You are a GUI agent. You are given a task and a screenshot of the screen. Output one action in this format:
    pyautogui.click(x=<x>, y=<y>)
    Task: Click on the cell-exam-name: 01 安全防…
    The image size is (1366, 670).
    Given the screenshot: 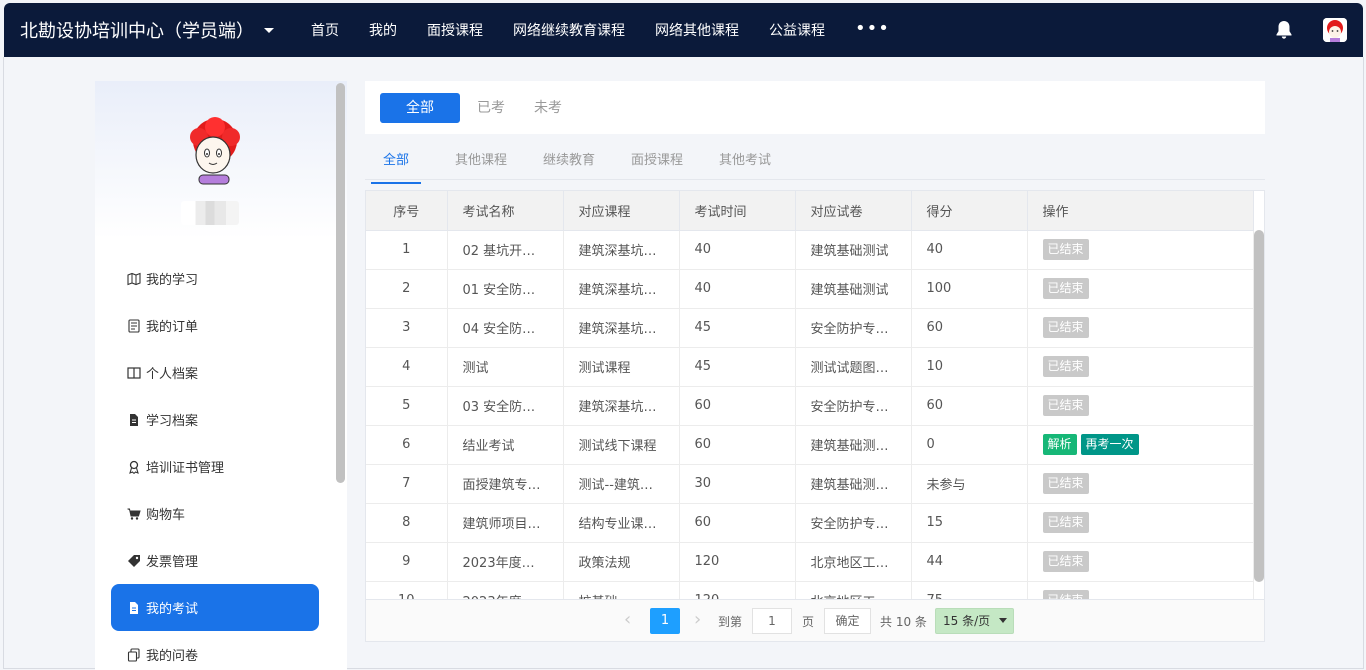 What is the action you would take?
    pyautogui.click(x=505, y=289)
    